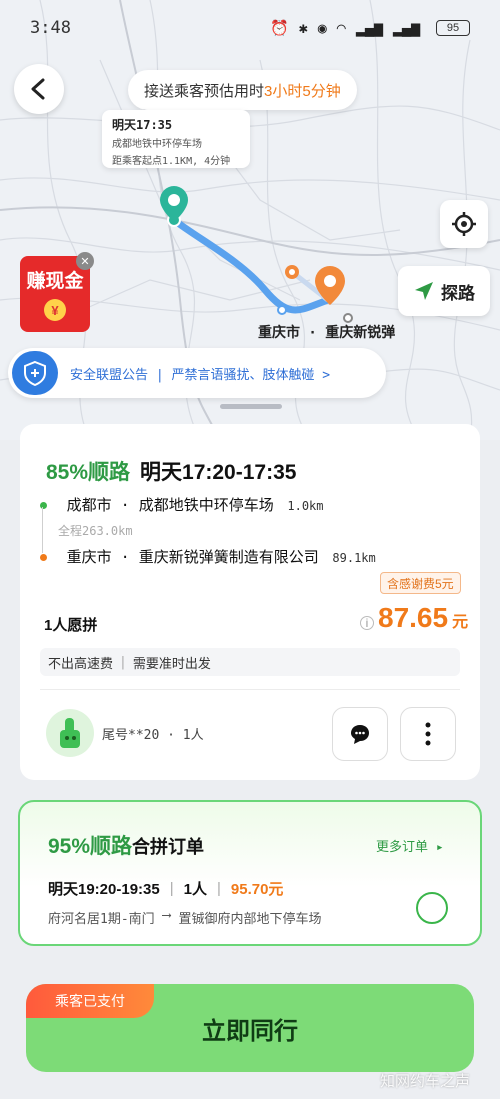  I want to click on bluetooth-icon: ✱, so click(303, 28).